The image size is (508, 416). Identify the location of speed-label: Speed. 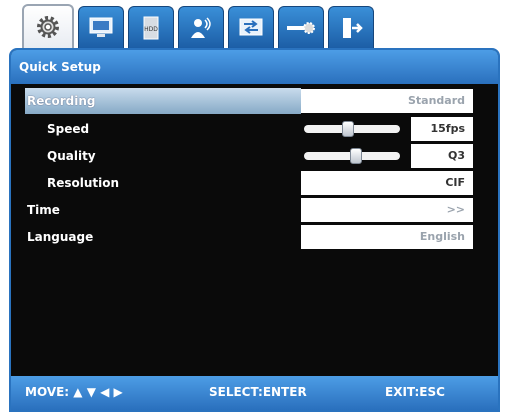
(68, 129).